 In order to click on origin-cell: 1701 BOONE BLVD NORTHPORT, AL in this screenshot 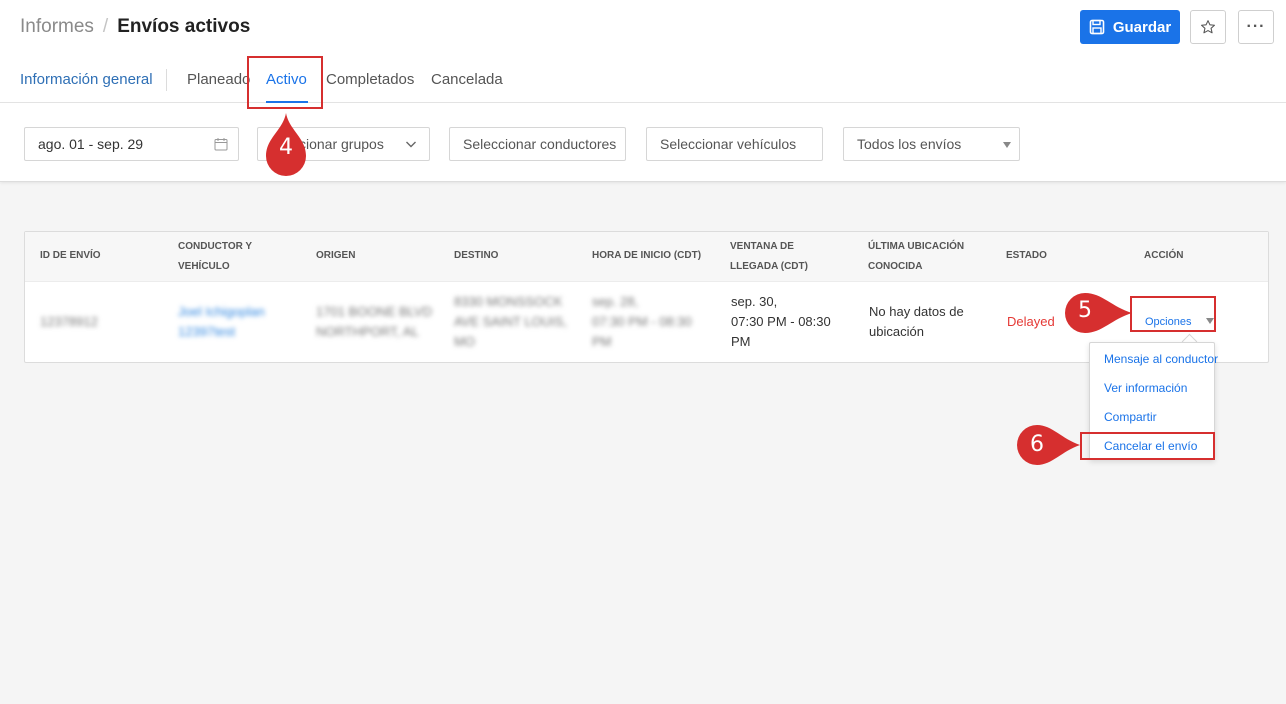, I will do `click(374, 322)`.